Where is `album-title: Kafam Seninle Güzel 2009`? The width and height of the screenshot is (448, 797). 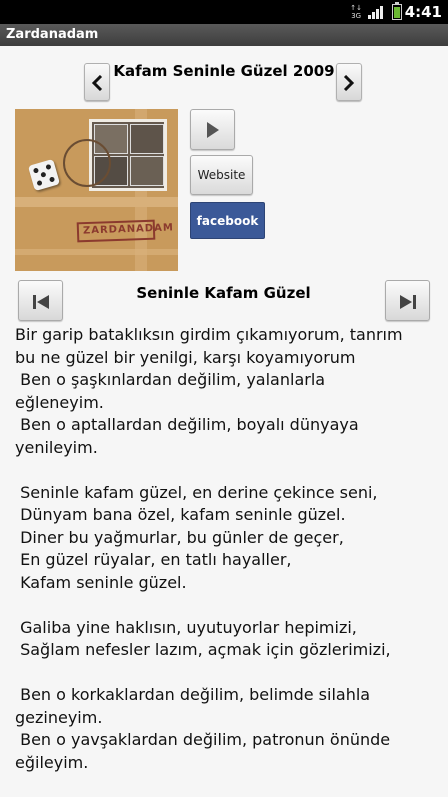
album-title: Kafam Seninle Güzel 2009 is located at coordinates (224, 71).